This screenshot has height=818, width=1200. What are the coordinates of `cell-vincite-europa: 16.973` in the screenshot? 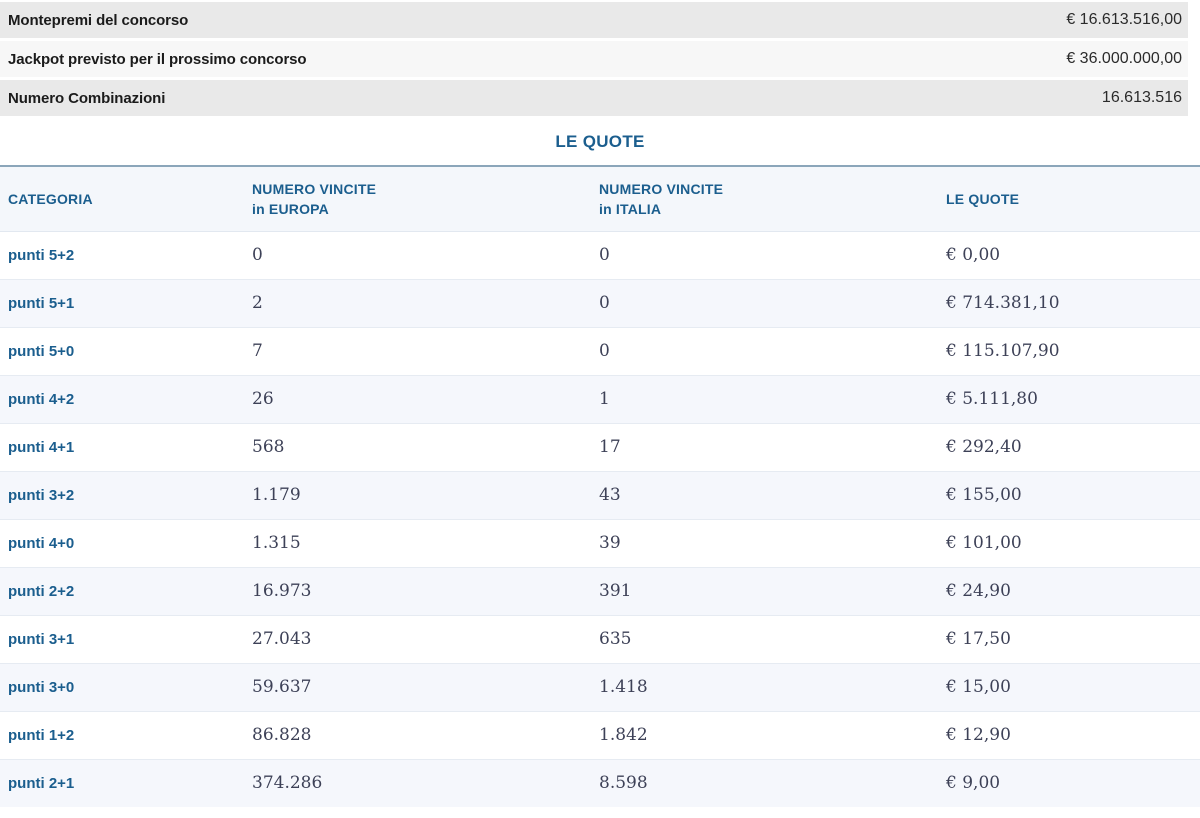 It's located at (425, 590).